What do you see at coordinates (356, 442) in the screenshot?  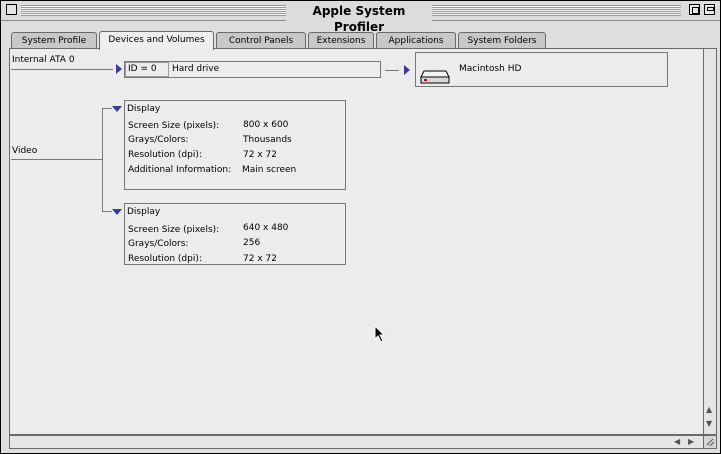 I see `horizontal-scrollbar: ◀ ▶` at bounding box center [356, 442].